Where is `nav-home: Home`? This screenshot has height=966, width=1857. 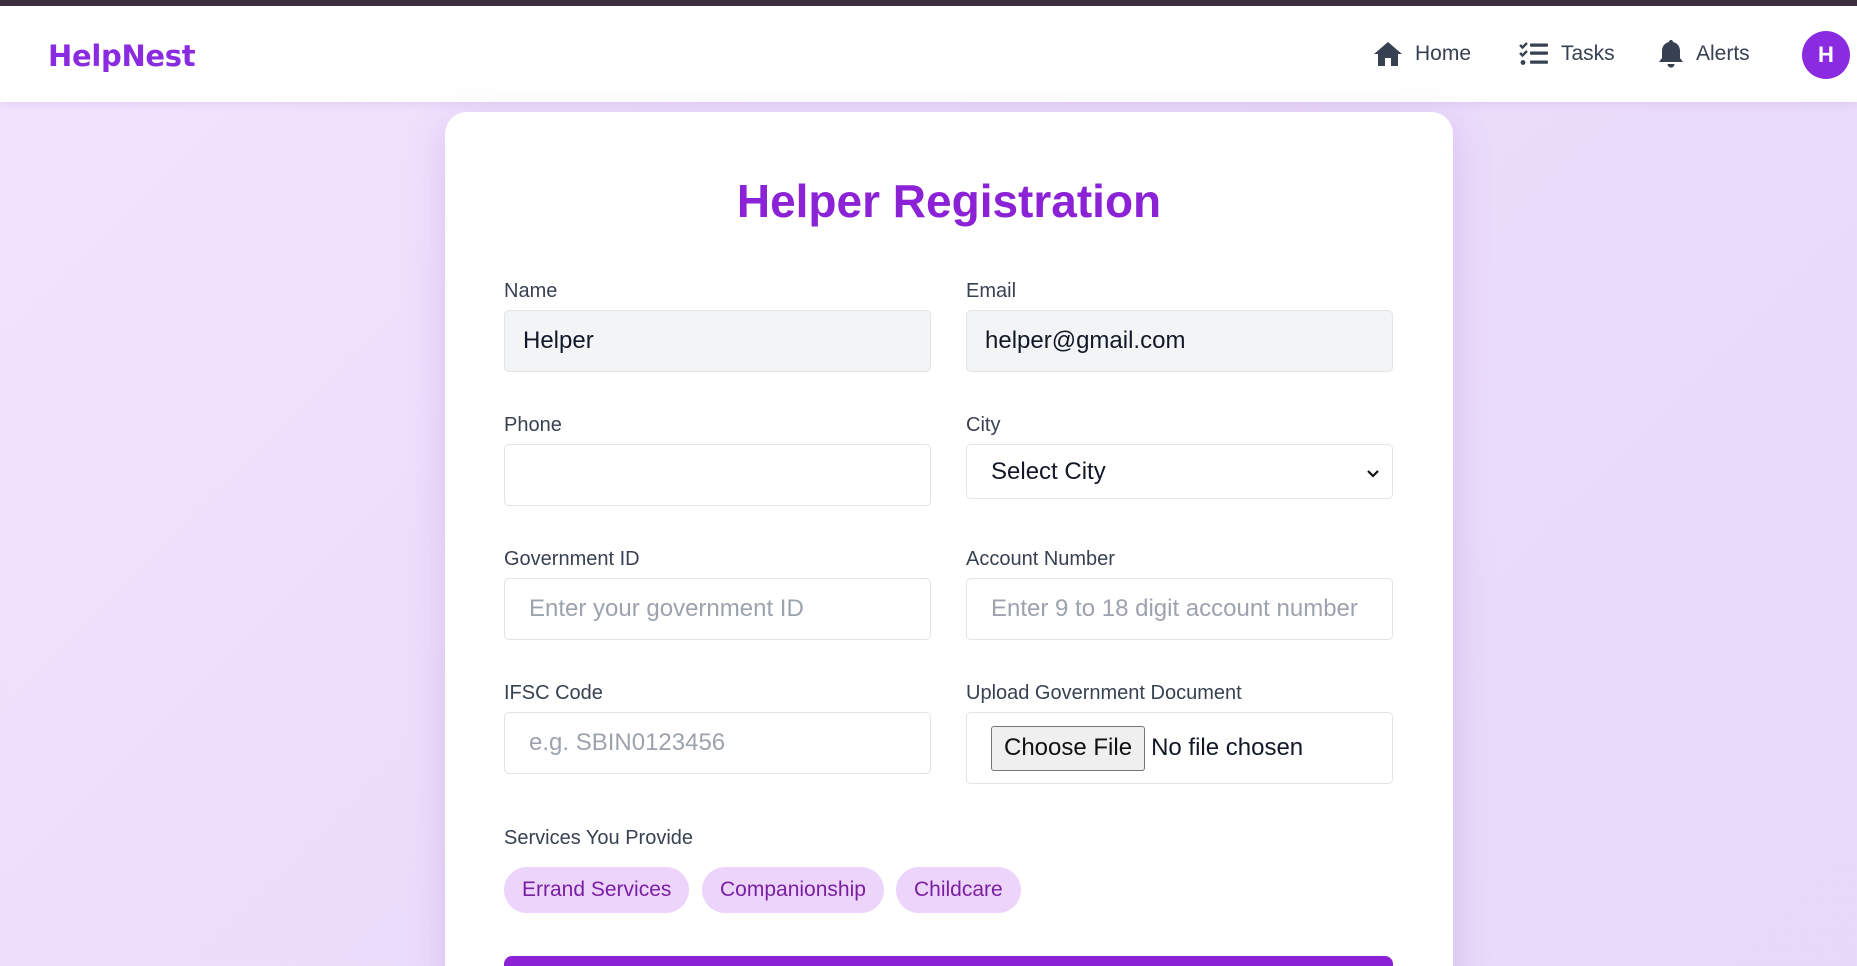 nav-home: Home is located at coordinates (1422, 54).